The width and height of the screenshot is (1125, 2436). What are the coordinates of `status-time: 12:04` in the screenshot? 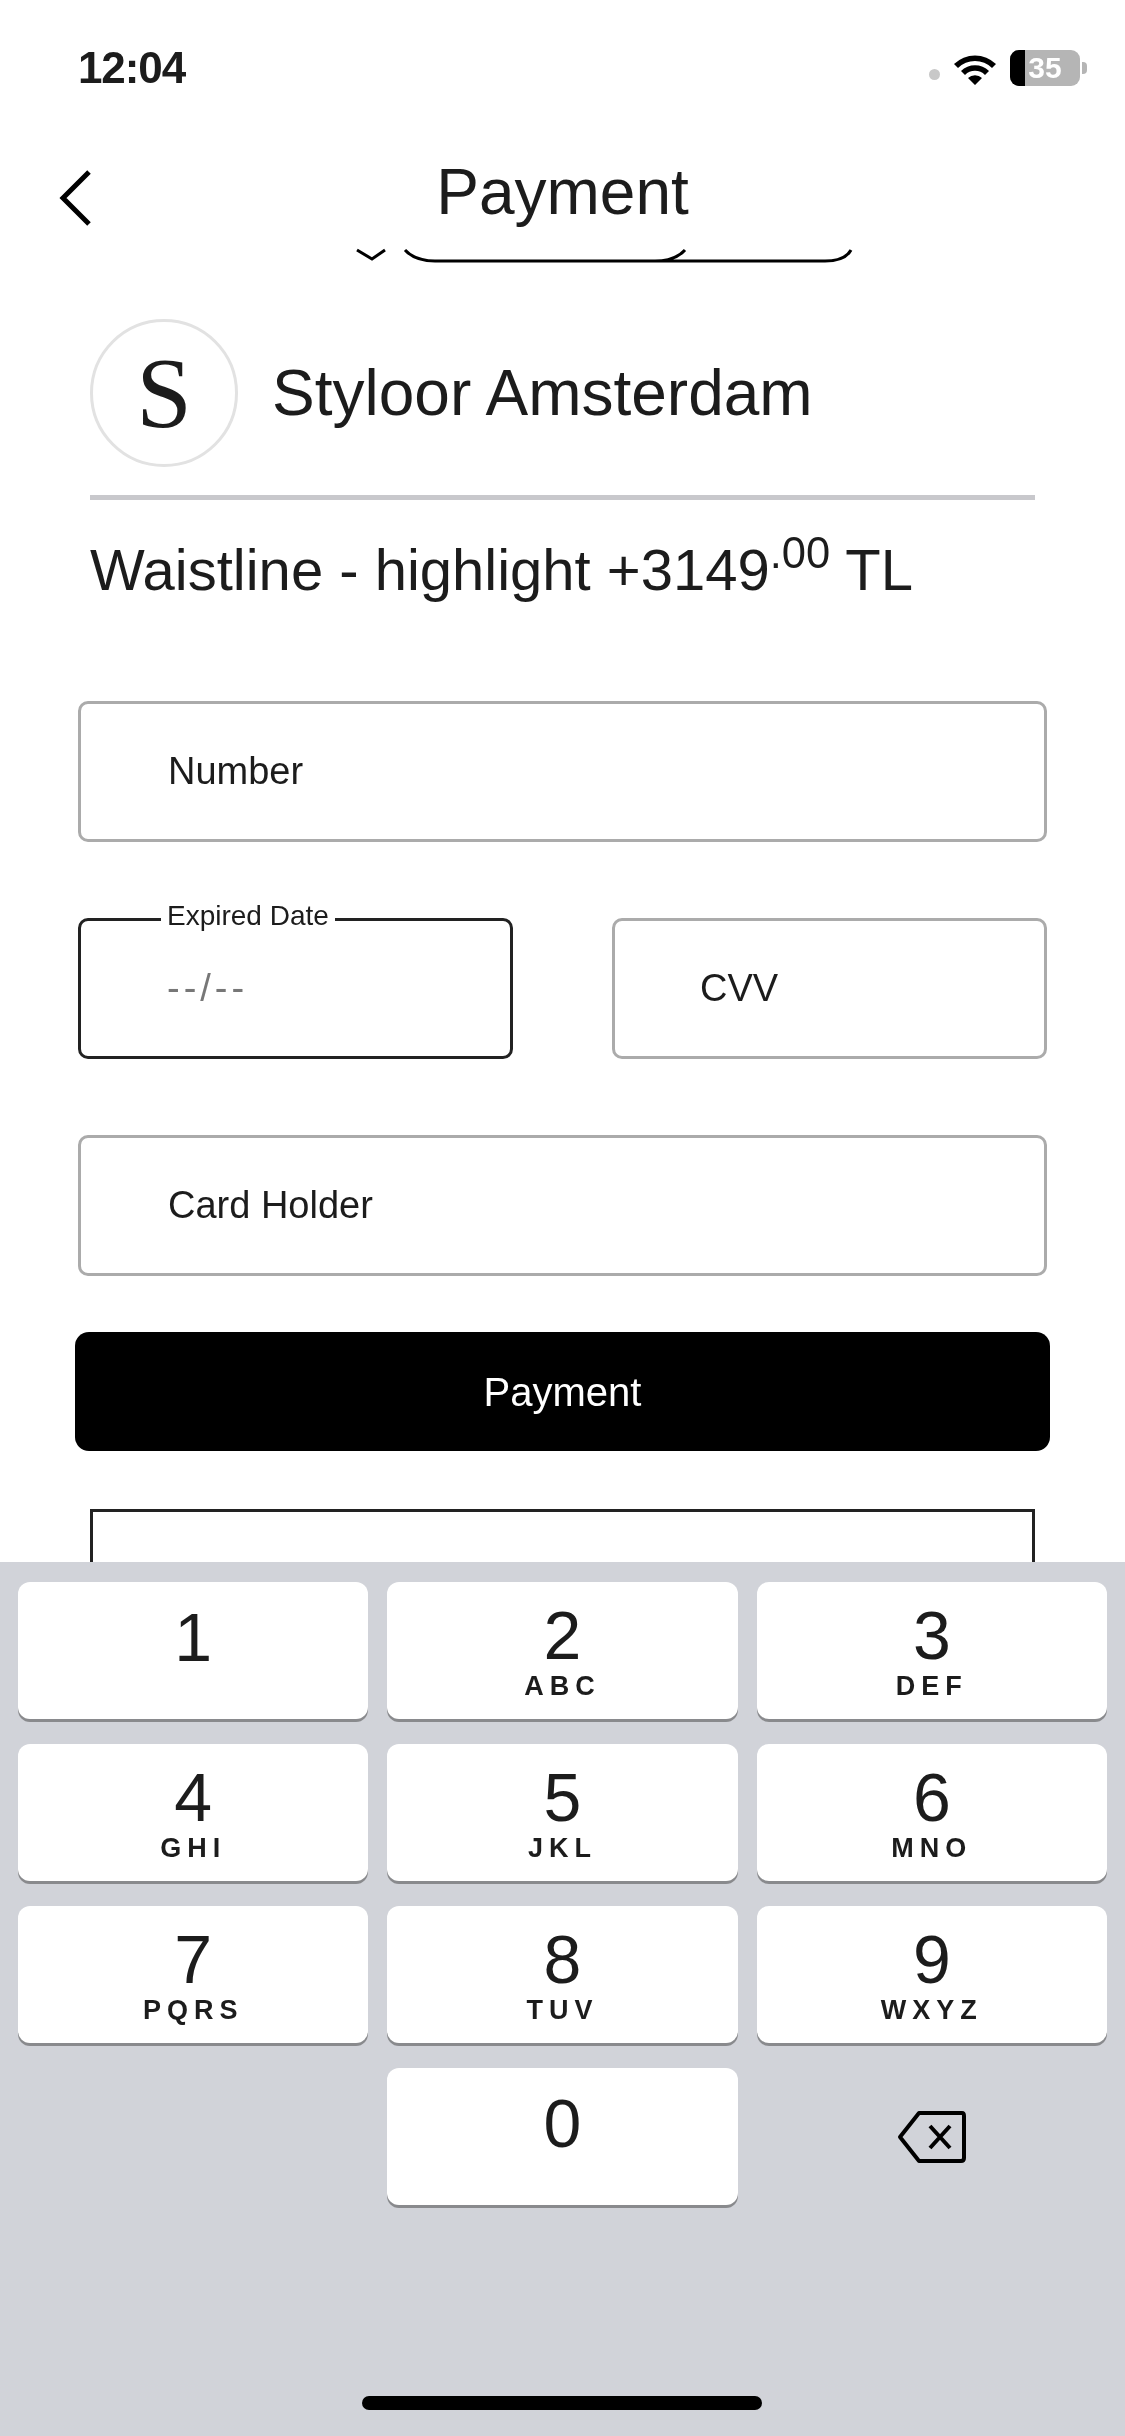 It's located at (132, 68).